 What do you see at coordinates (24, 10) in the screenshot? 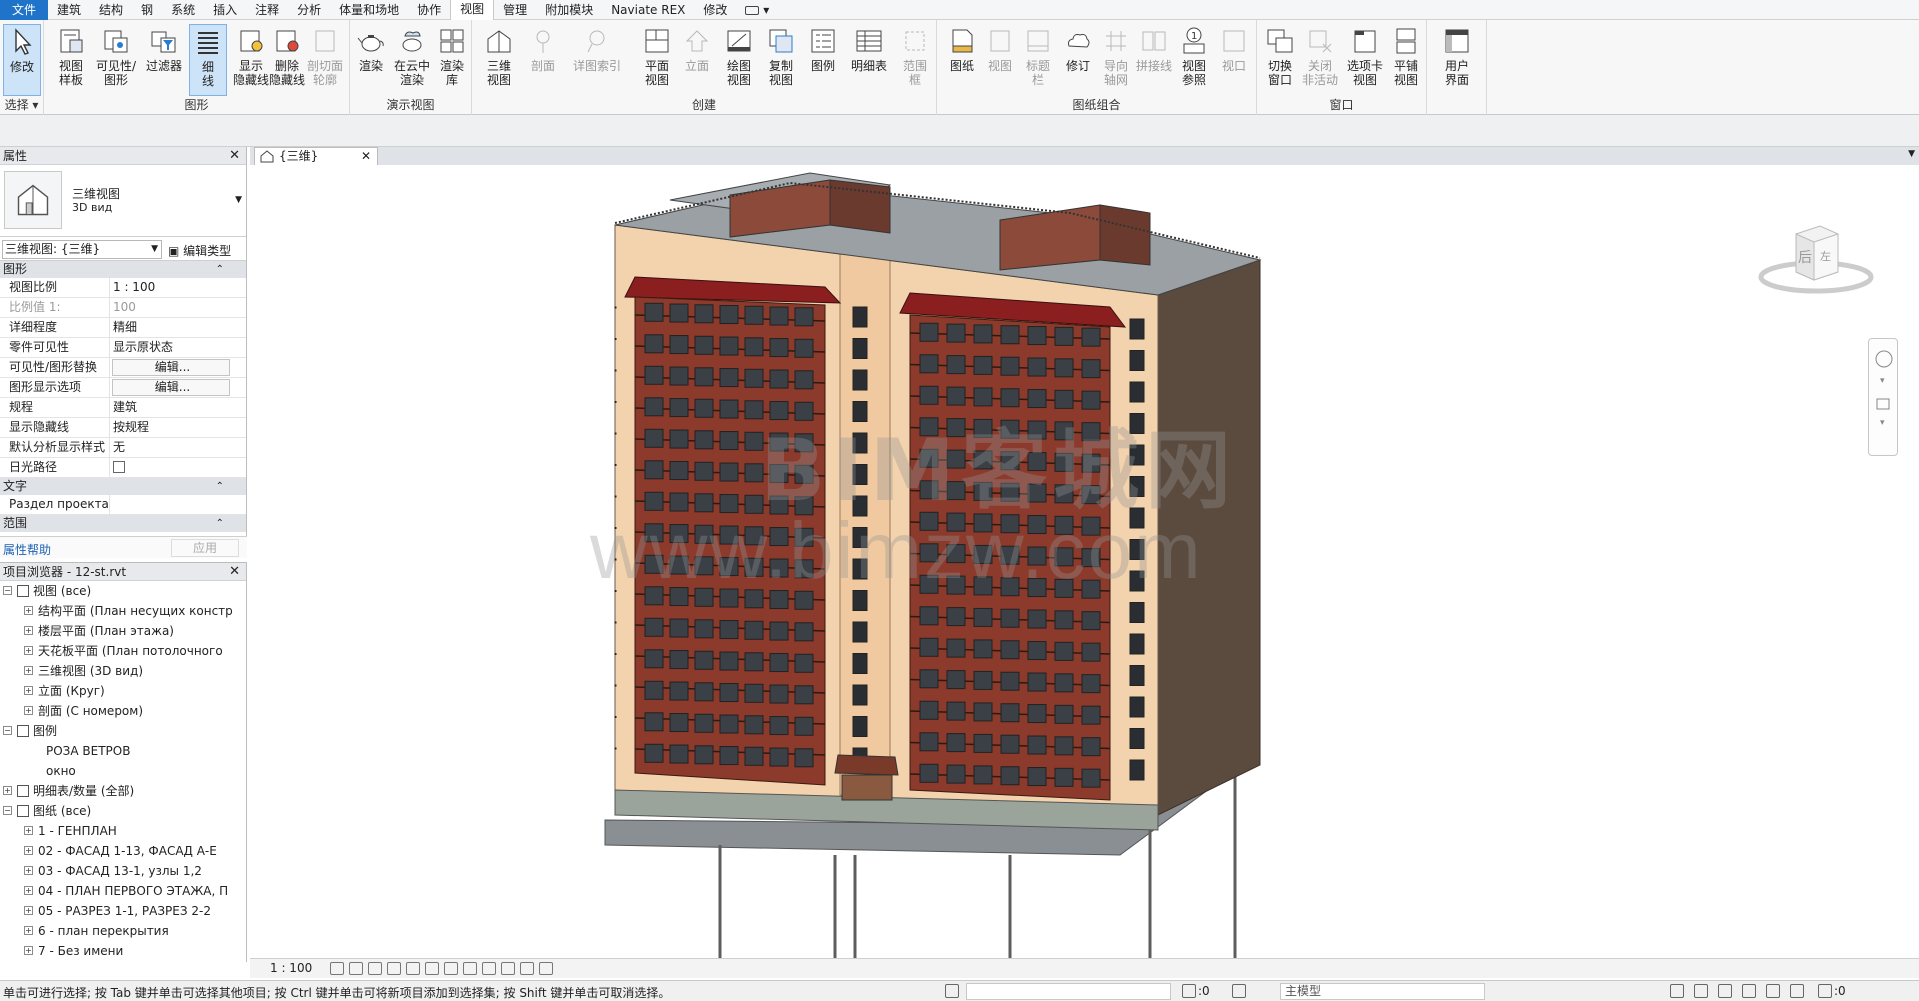
I see `tab-file: 文件` at bounding box center [24, 10].